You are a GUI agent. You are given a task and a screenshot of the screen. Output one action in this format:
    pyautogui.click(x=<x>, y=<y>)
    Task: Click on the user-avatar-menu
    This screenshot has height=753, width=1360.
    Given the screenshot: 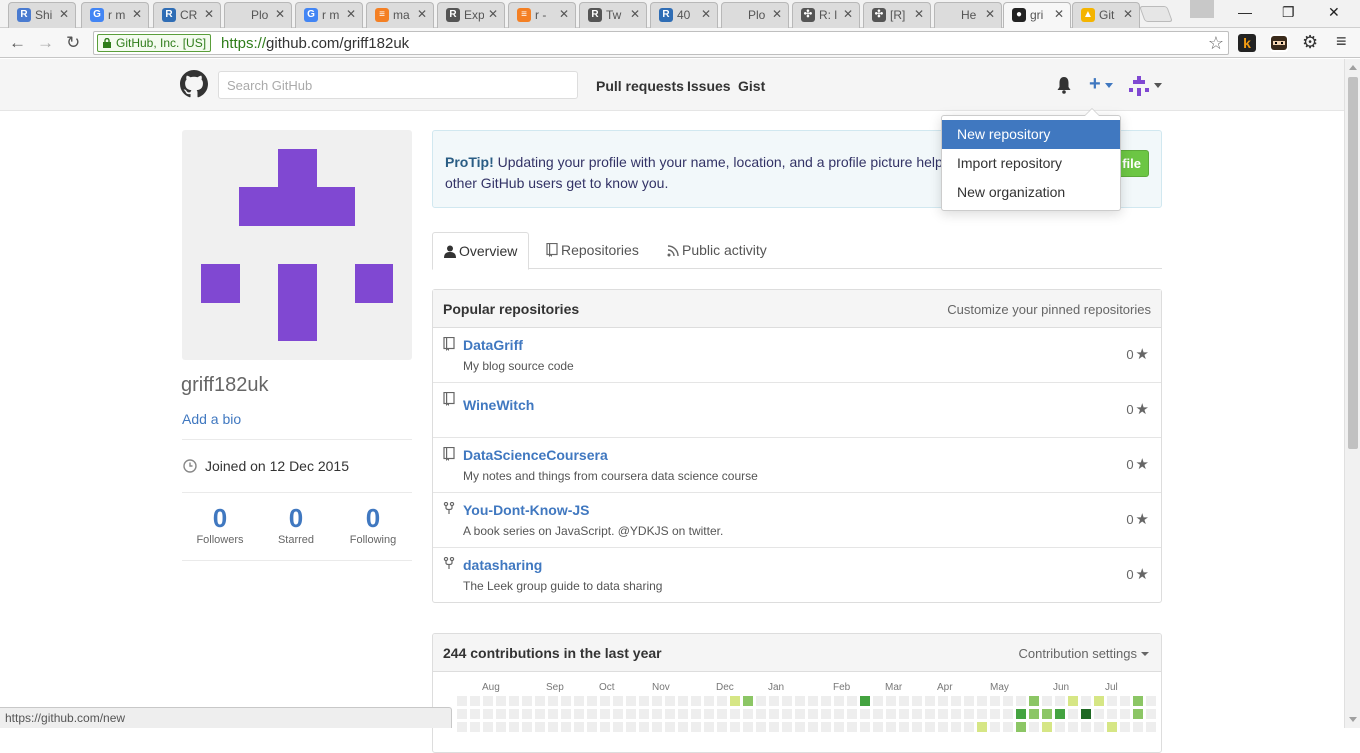 What is the action you would take?
    pyautogui.click(x=1139, y=86)
    